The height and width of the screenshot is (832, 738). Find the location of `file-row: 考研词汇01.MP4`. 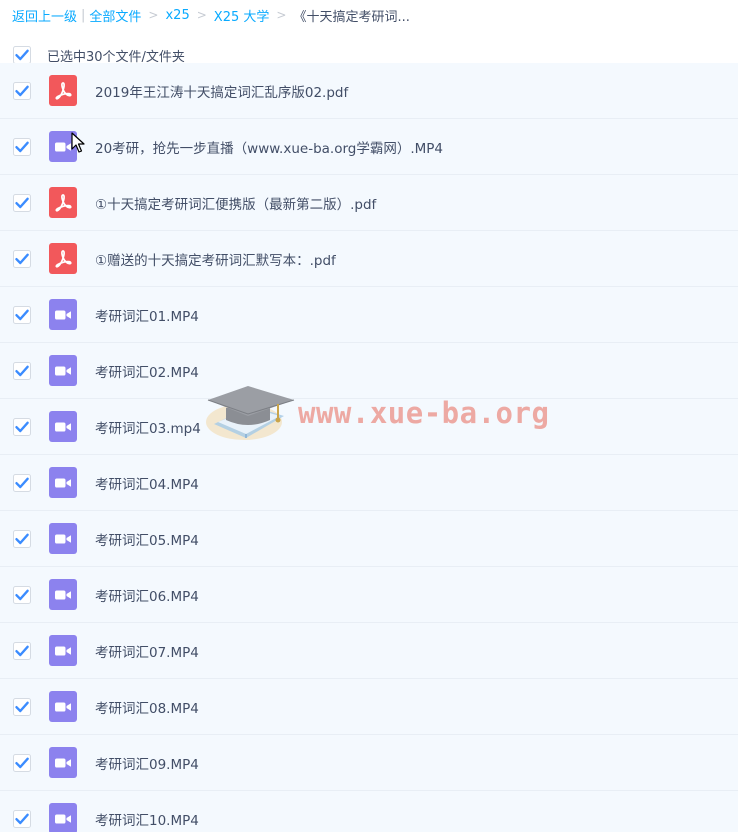

file-row: 考研词汇01.MP4 is located at coordinates (369, 315).